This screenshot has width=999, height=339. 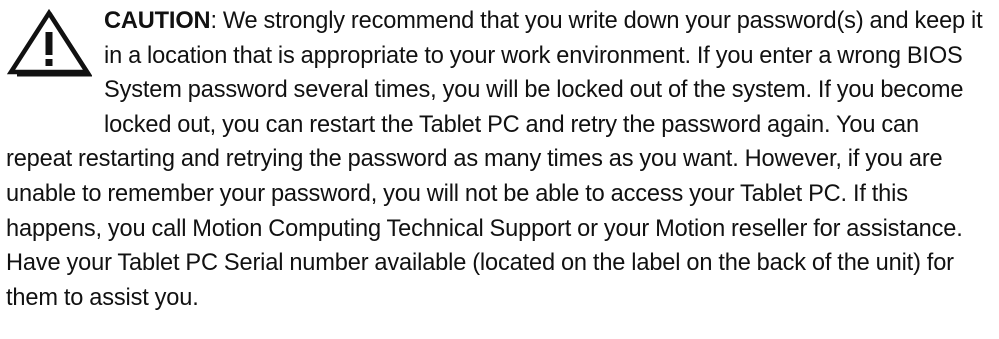 What do you see at coordinates (157, 21) in the screenshot?
I see `caution-label: CAUTION` at bounding box center [157, 21].